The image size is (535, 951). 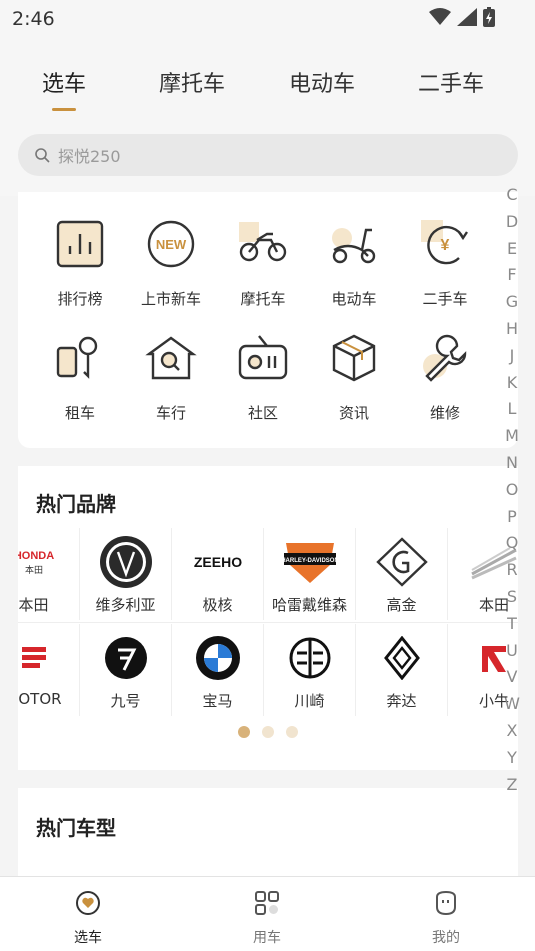 What do you see at coordinates (512, 356) in the screenshot?
I see `alpha-letter: J` at bounding box center [512, 356].